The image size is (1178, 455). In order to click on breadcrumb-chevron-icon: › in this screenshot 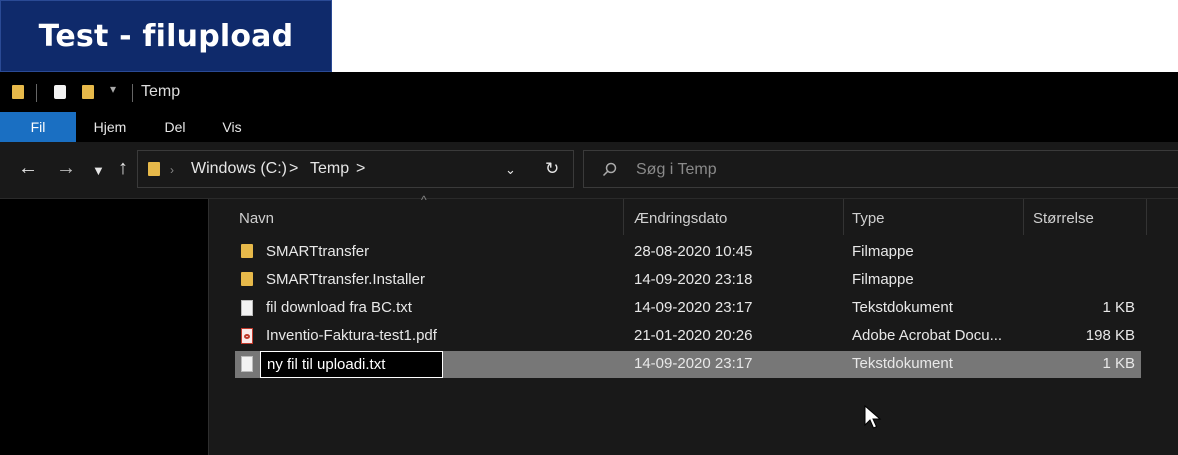, I will do `click(172, 170)`.